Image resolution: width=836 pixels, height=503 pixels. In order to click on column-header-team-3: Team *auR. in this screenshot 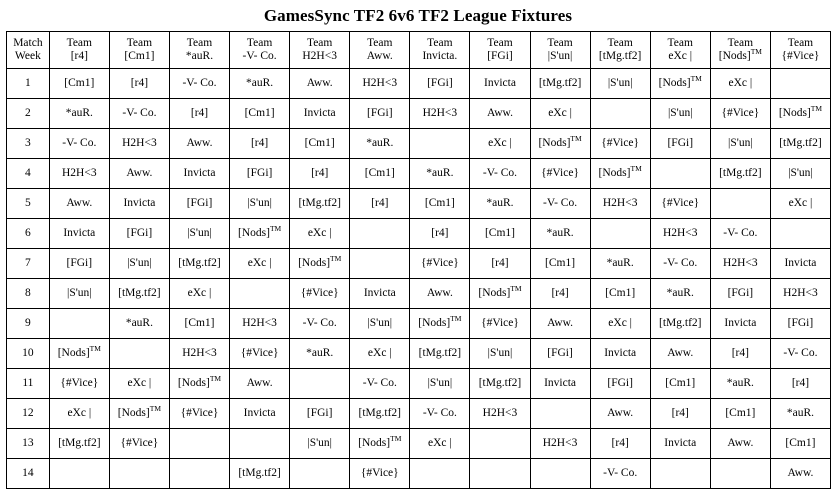, I will do `click(199, 50)`.